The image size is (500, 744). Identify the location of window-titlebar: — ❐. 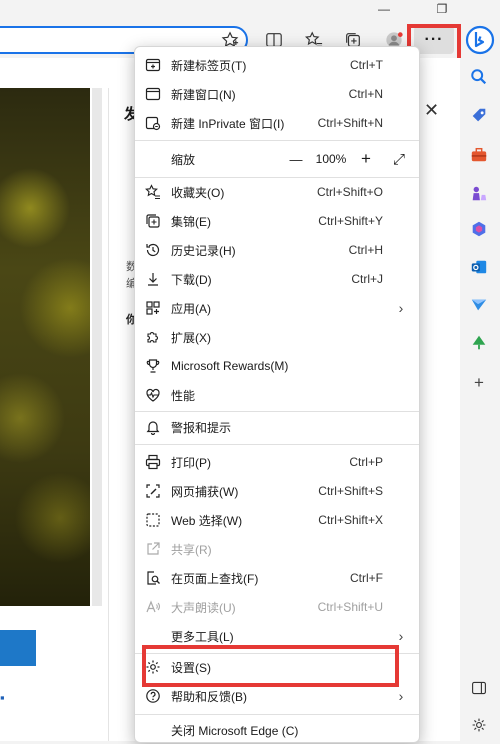
(250, 11).